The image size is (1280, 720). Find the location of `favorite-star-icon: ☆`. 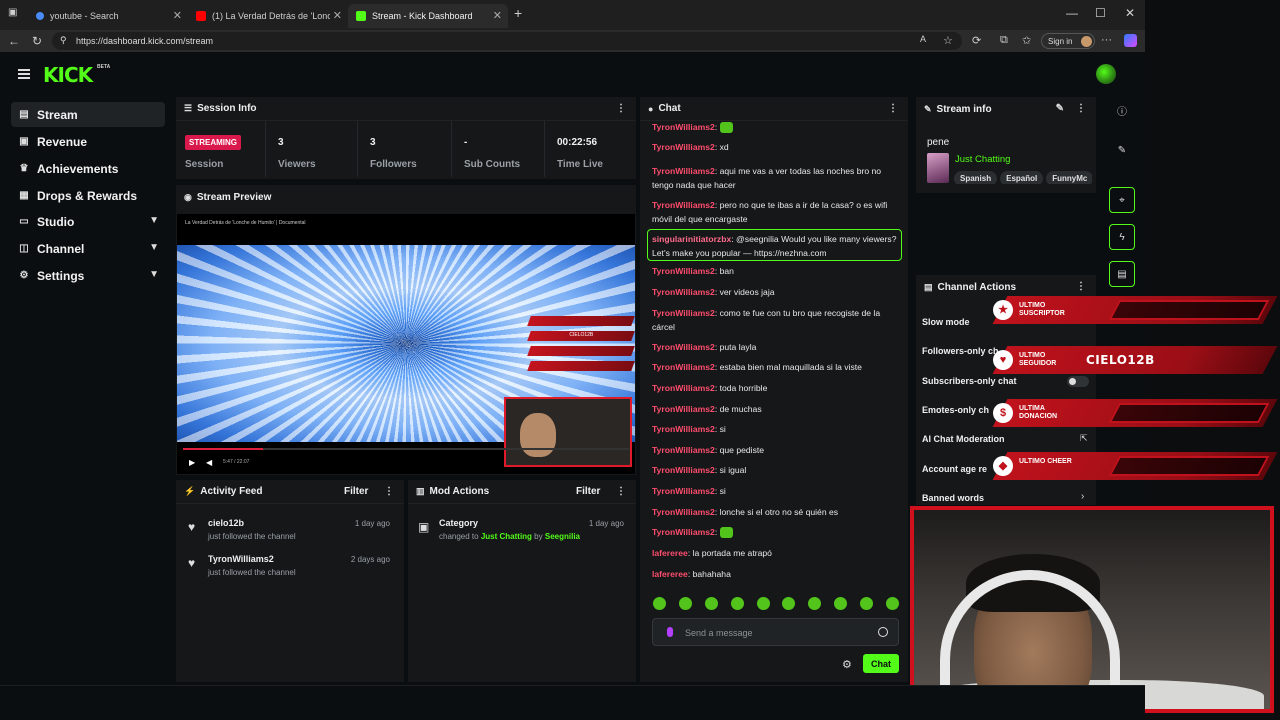

favorite-star-icon: ☆ is located at coordinates (948, 40).